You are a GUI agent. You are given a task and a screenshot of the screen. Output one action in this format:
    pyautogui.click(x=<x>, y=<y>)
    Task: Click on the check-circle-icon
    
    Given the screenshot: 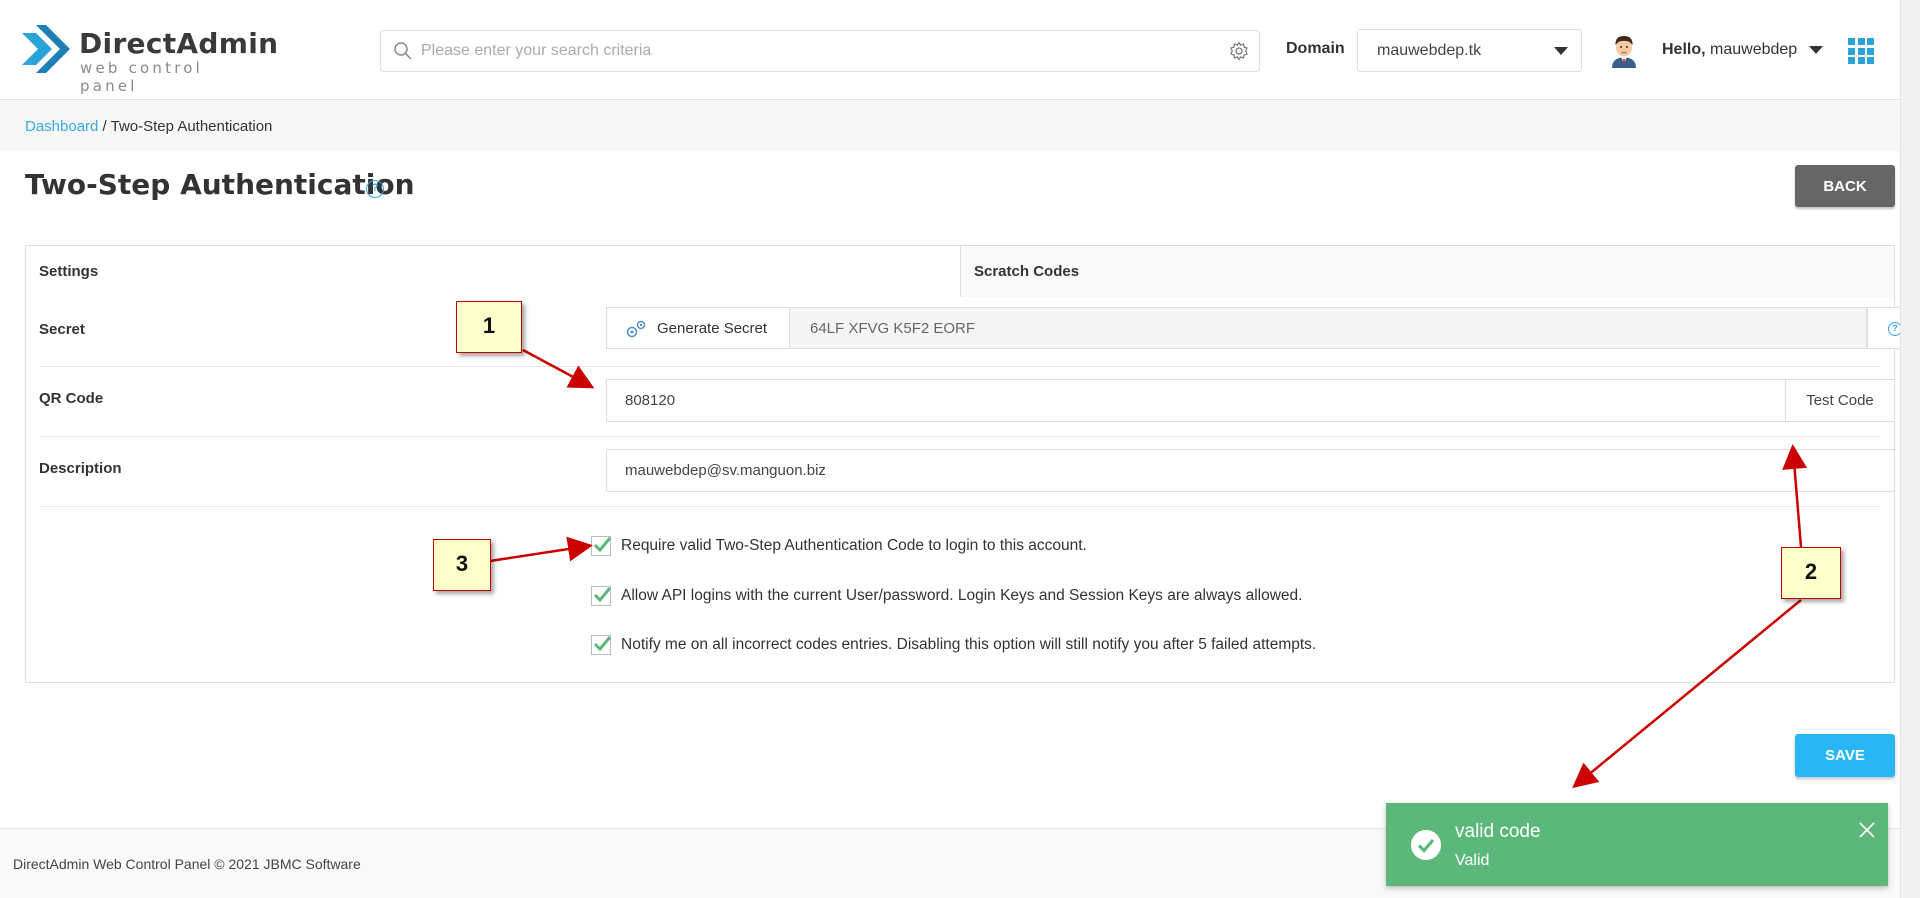 What is the action you would take?
    pyautogui.click(x=1426, y=845)
    